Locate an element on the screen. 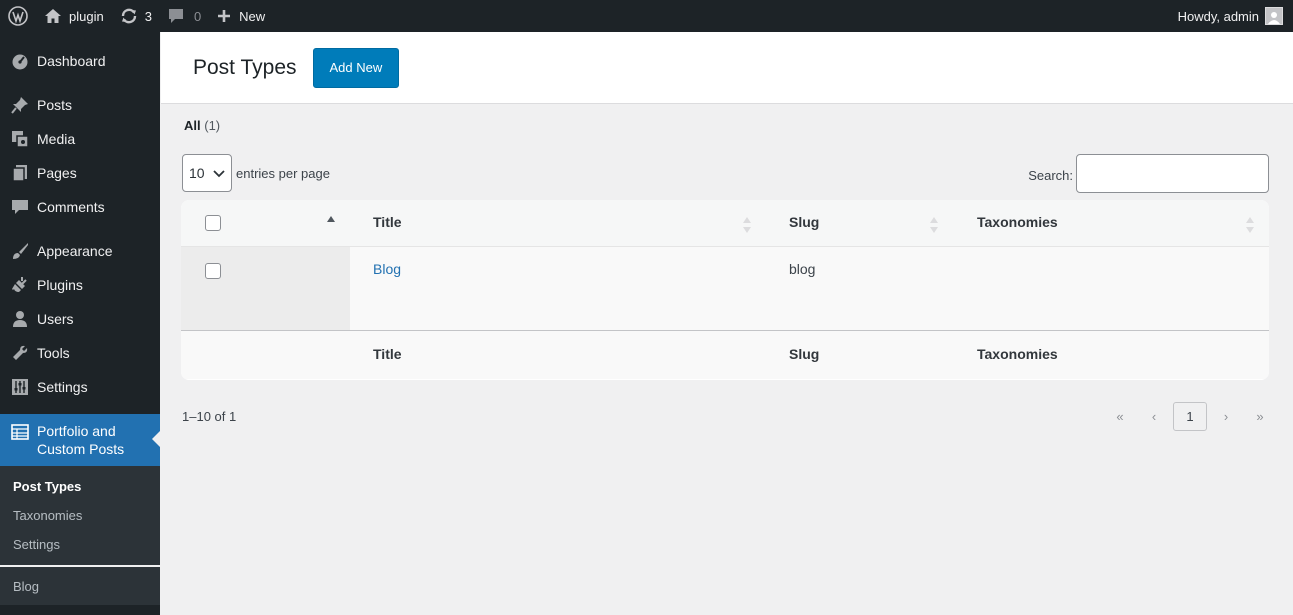  sort-asc-icon is located at coordinates (331, 219).